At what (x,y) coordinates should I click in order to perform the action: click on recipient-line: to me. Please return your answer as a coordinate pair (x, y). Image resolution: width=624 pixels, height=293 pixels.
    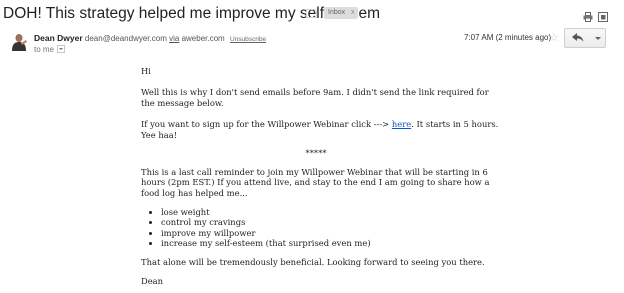
    Looking at the image, I should click on (50, 49).